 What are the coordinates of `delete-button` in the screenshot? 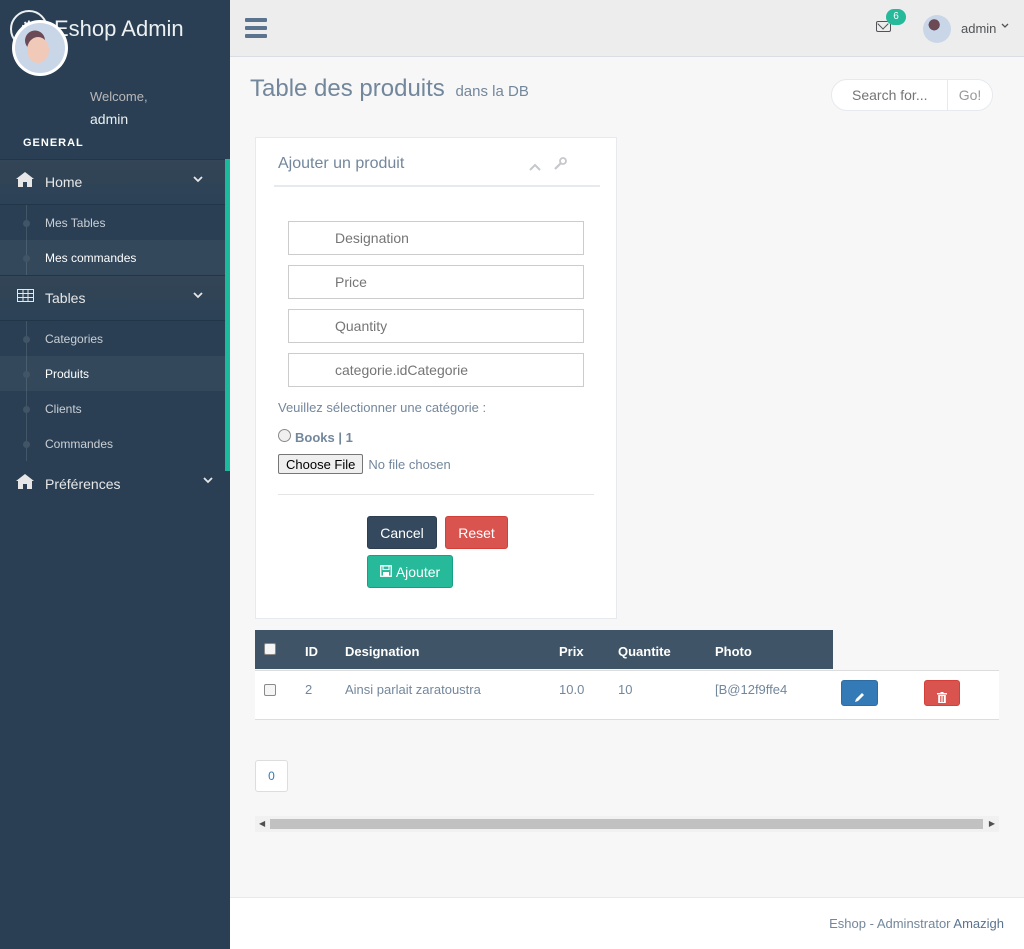 It's located at (942, 693).